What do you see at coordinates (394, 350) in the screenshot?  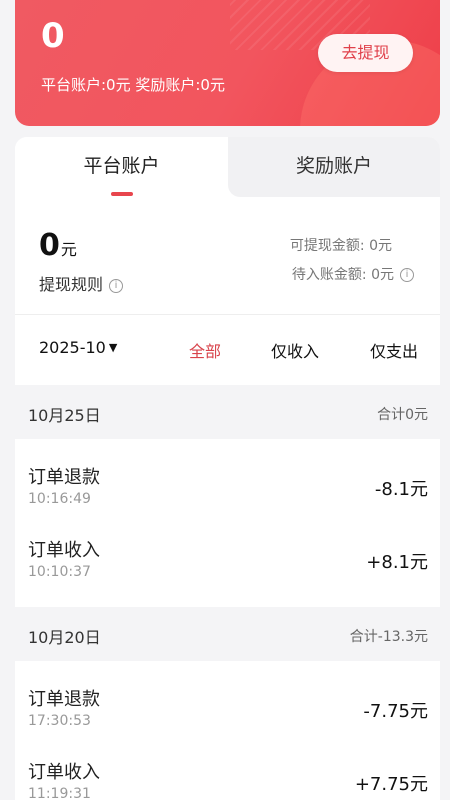 I see `filter-expense-only: 仅支出` at bounding box center [394, 350].